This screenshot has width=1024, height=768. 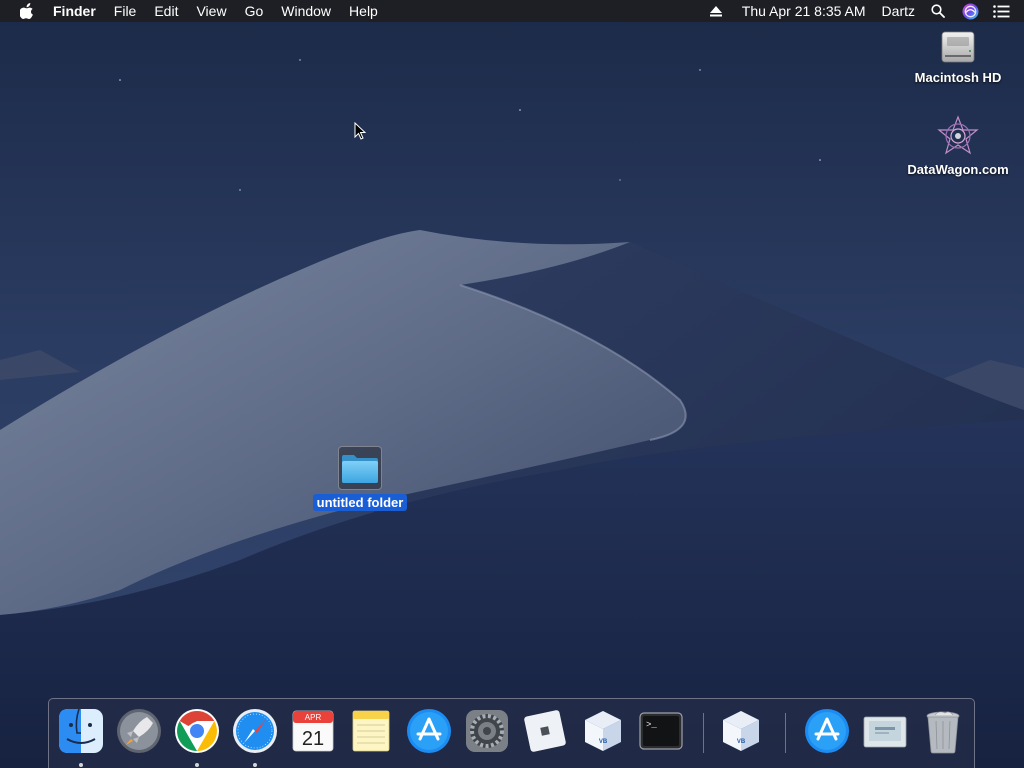 What do you see at coordinates (254, 11) in the screenshot?
I see `menu-go: Go` at bounding box center [254, 11].